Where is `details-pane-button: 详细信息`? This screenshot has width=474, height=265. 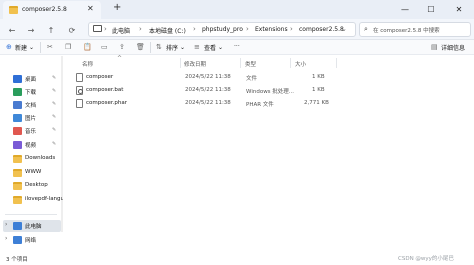
details-pane-button: 详细信息 is located at coordinates (453, 47).